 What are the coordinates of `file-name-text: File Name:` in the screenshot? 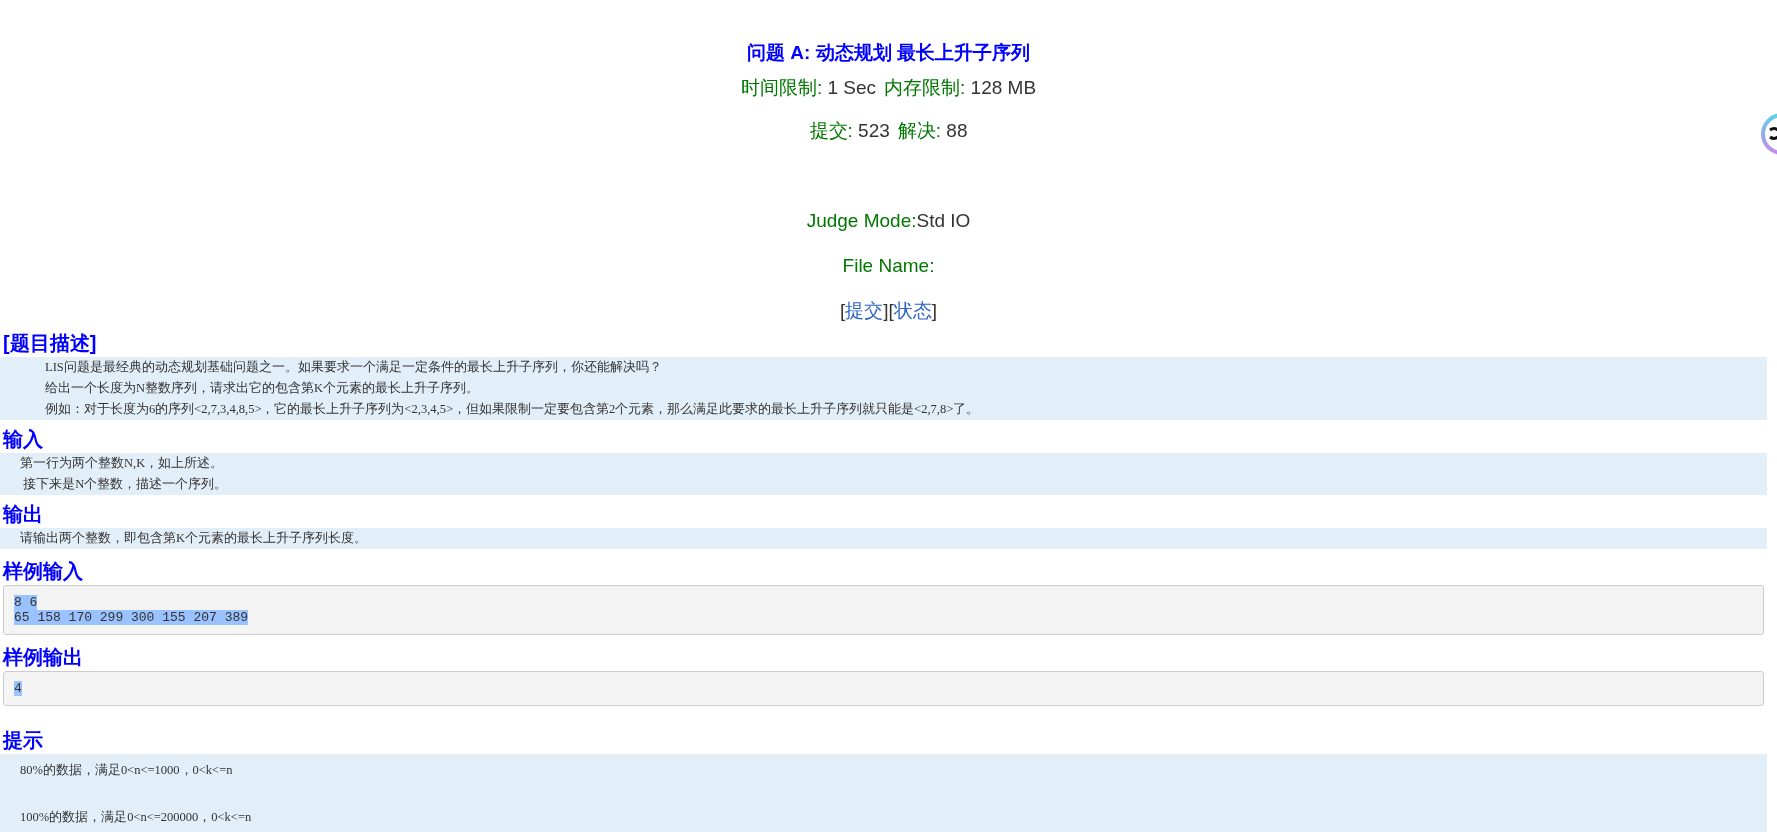 It's located at (888, 266).